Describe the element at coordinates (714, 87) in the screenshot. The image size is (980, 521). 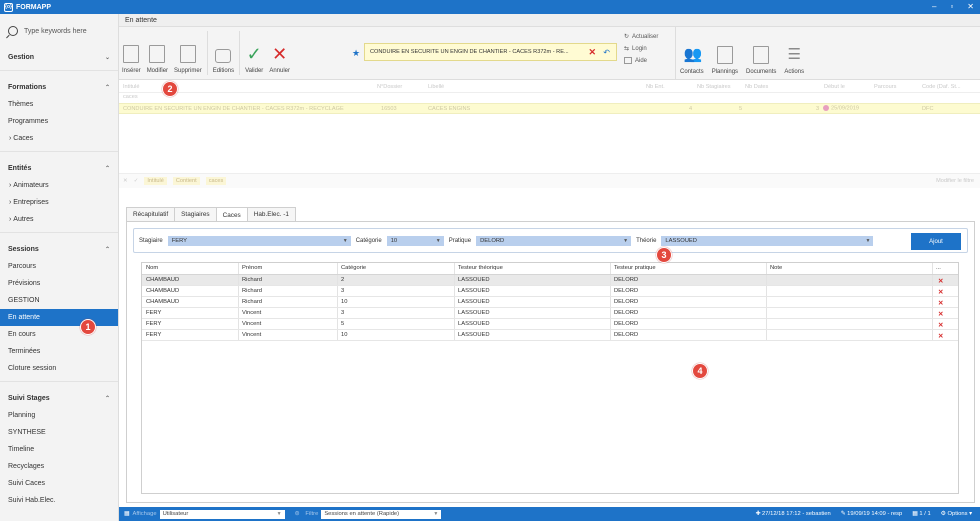
I see `col-nb-stagiaires: Nb Stagiaires` at that location.